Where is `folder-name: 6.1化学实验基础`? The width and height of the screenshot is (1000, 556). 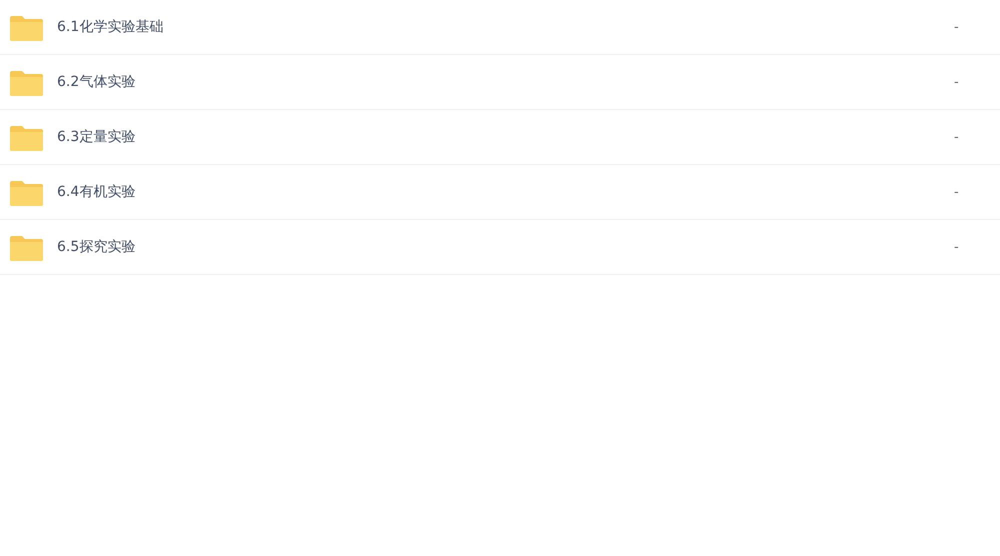 folder-name: 6.1化学实验基础 is located at coordinates (505, 27).